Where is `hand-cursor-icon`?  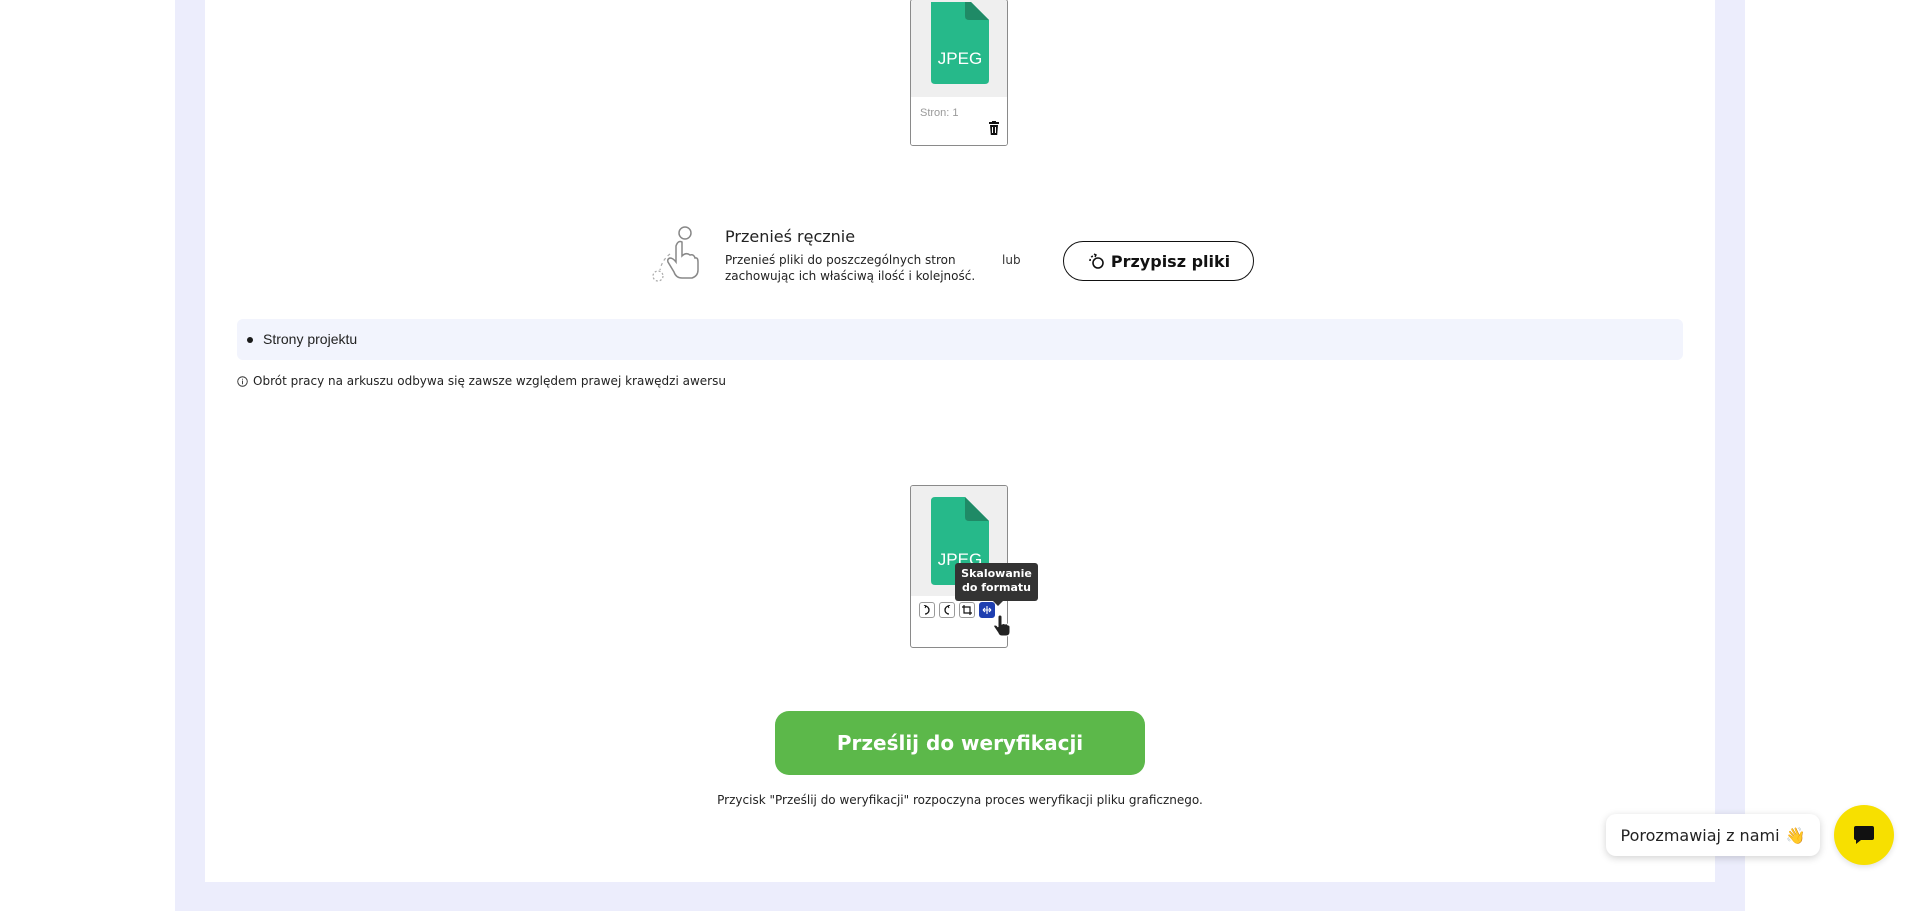 hand-cursor-icon is located at coordinates (1002, 626).